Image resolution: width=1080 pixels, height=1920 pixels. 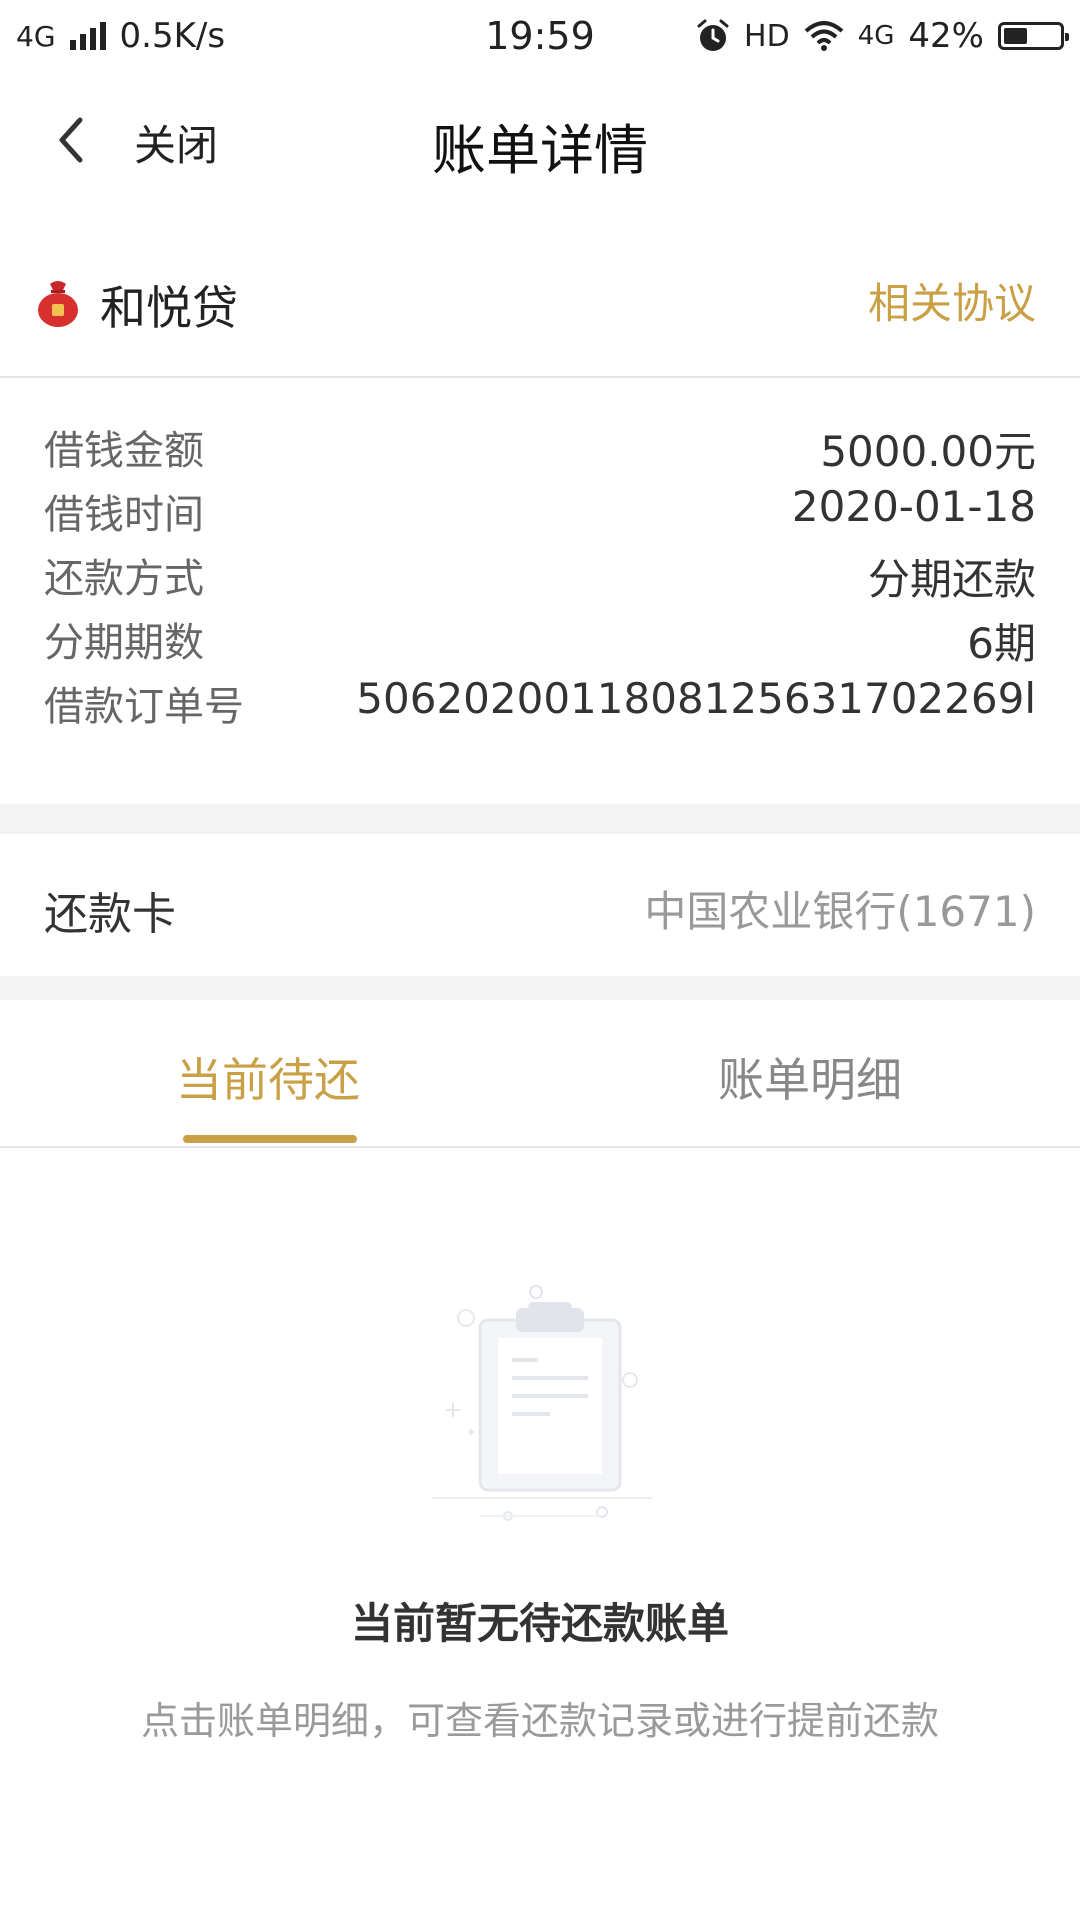 I want to click on info-row-installments: 分期期数 6期, so click(x=540, y=635).